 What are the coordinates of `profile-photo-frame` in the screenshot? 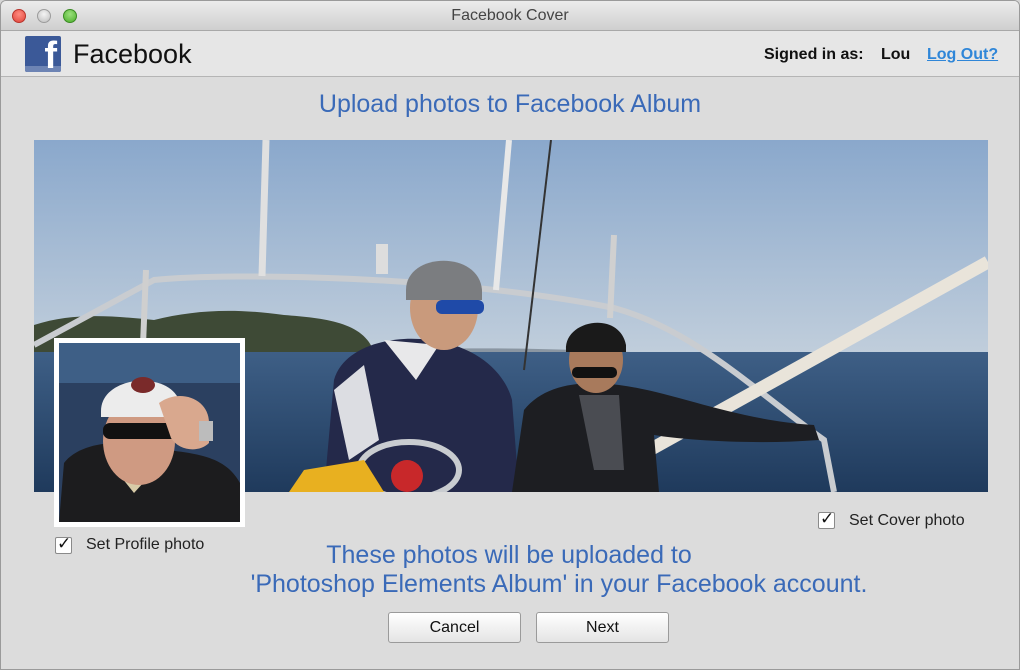 It's located at (149, 432).